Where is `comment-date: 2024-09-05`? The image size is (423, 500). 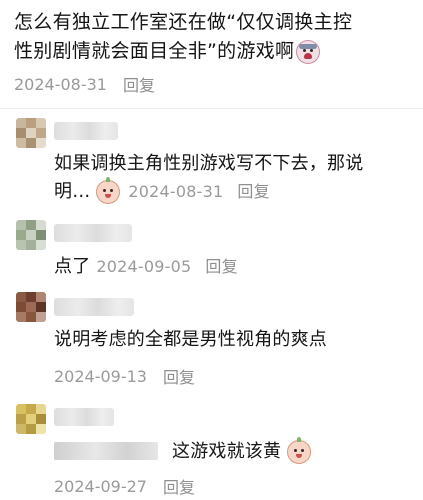 comment-date: 2024-09-05 is located at coordinates (144, 266).